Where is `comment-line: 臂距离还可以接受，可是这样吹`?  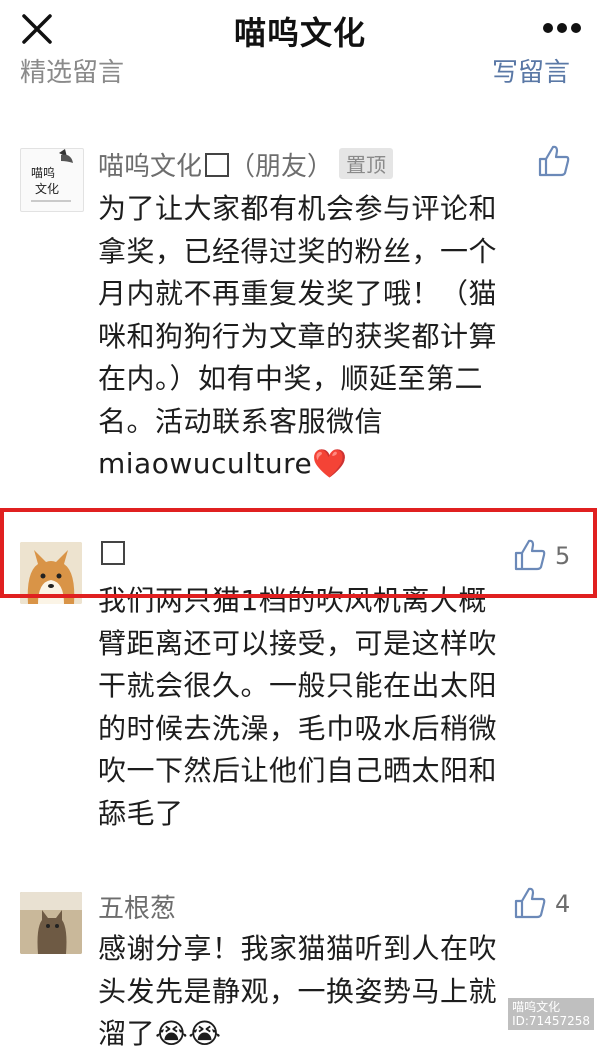
comment-line: 臂距离还可以接受，可是这样吹 is located at coordinates (298, 643).